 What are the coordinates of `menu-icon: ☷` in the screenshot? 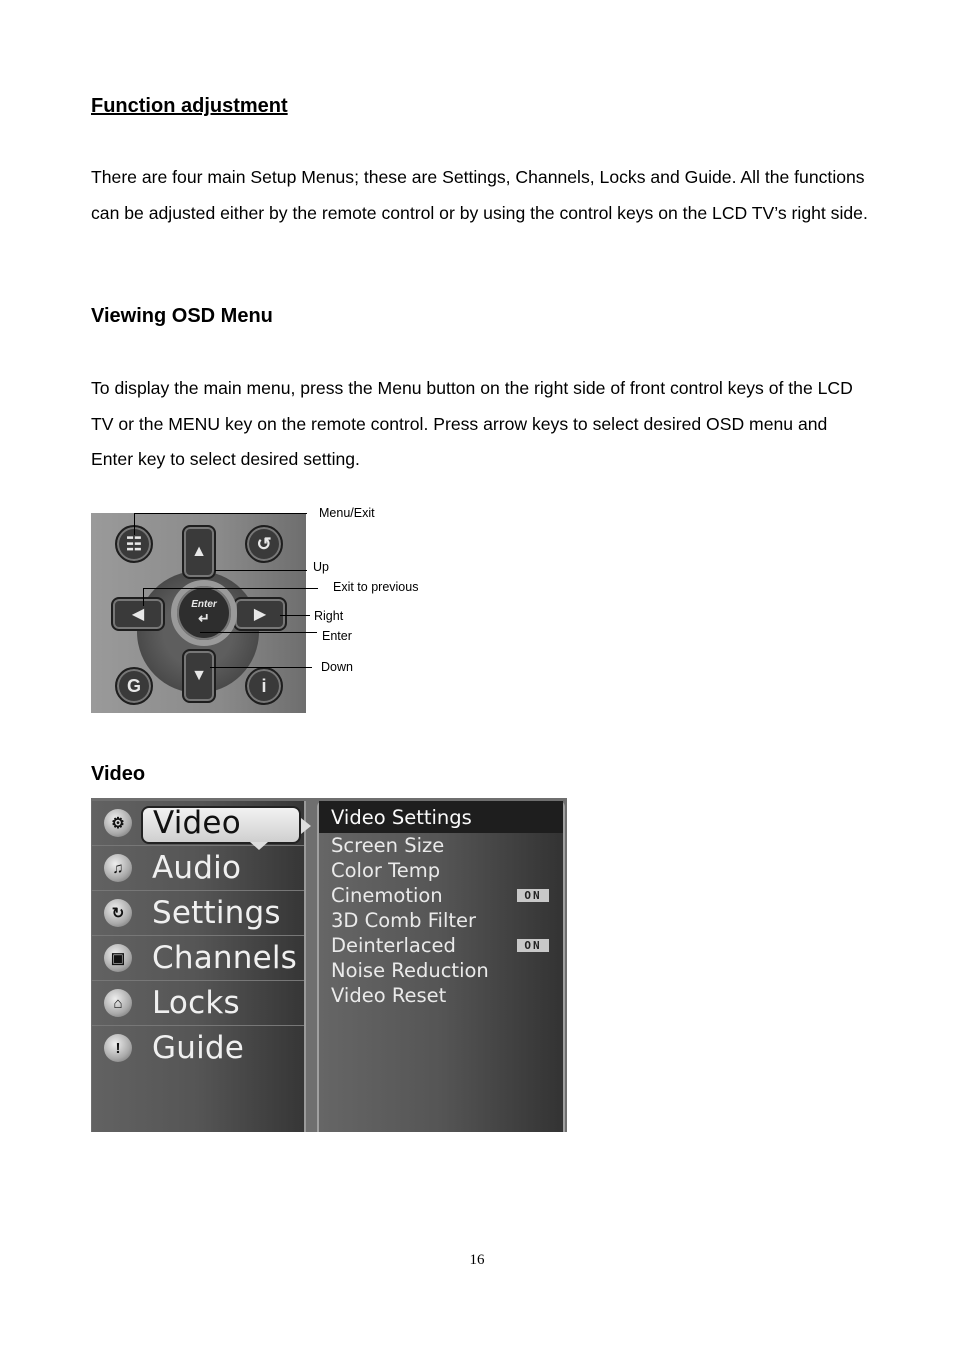 It's located at (134, 543).